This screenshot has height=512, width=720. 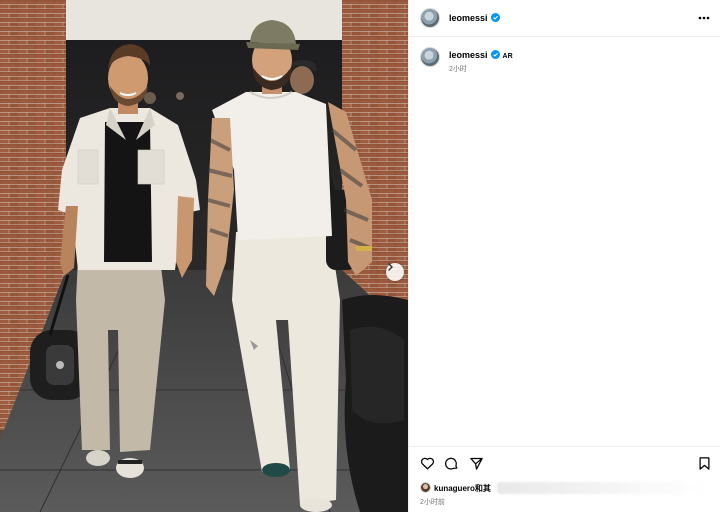 What do you see at coordinates (462, 488) in the screenshot?
I see `liked-by-text: kunaguero和其` at bounding box center [462, 488].